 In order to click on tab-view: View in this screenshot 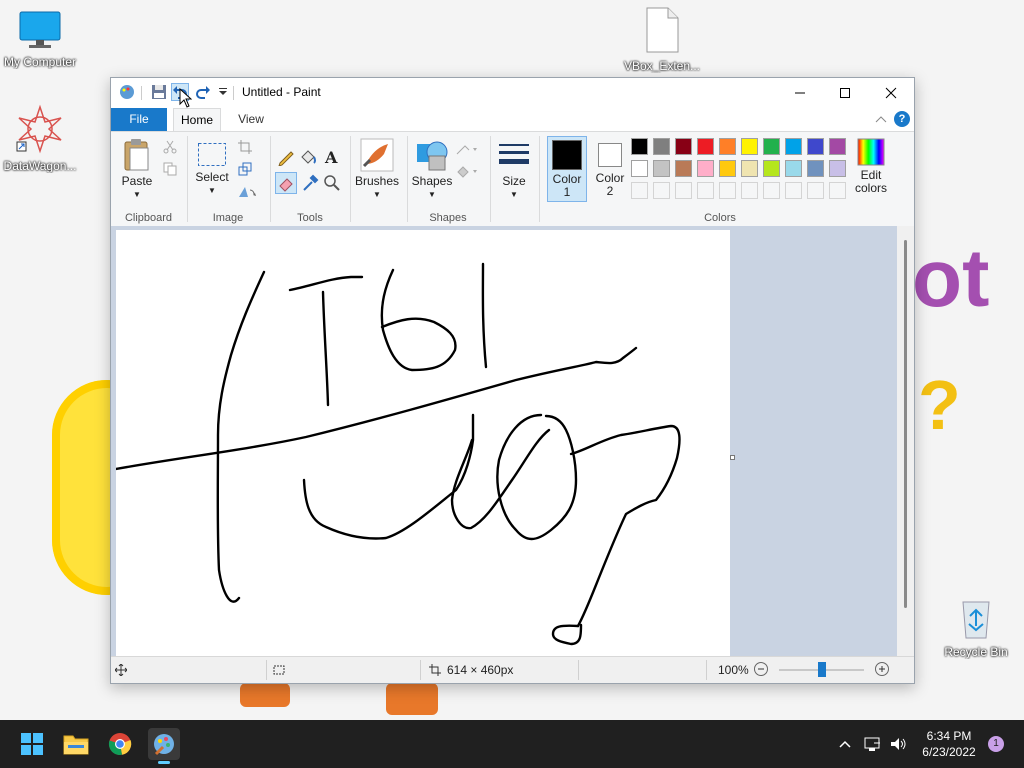, I will do `click(251, 119)`.